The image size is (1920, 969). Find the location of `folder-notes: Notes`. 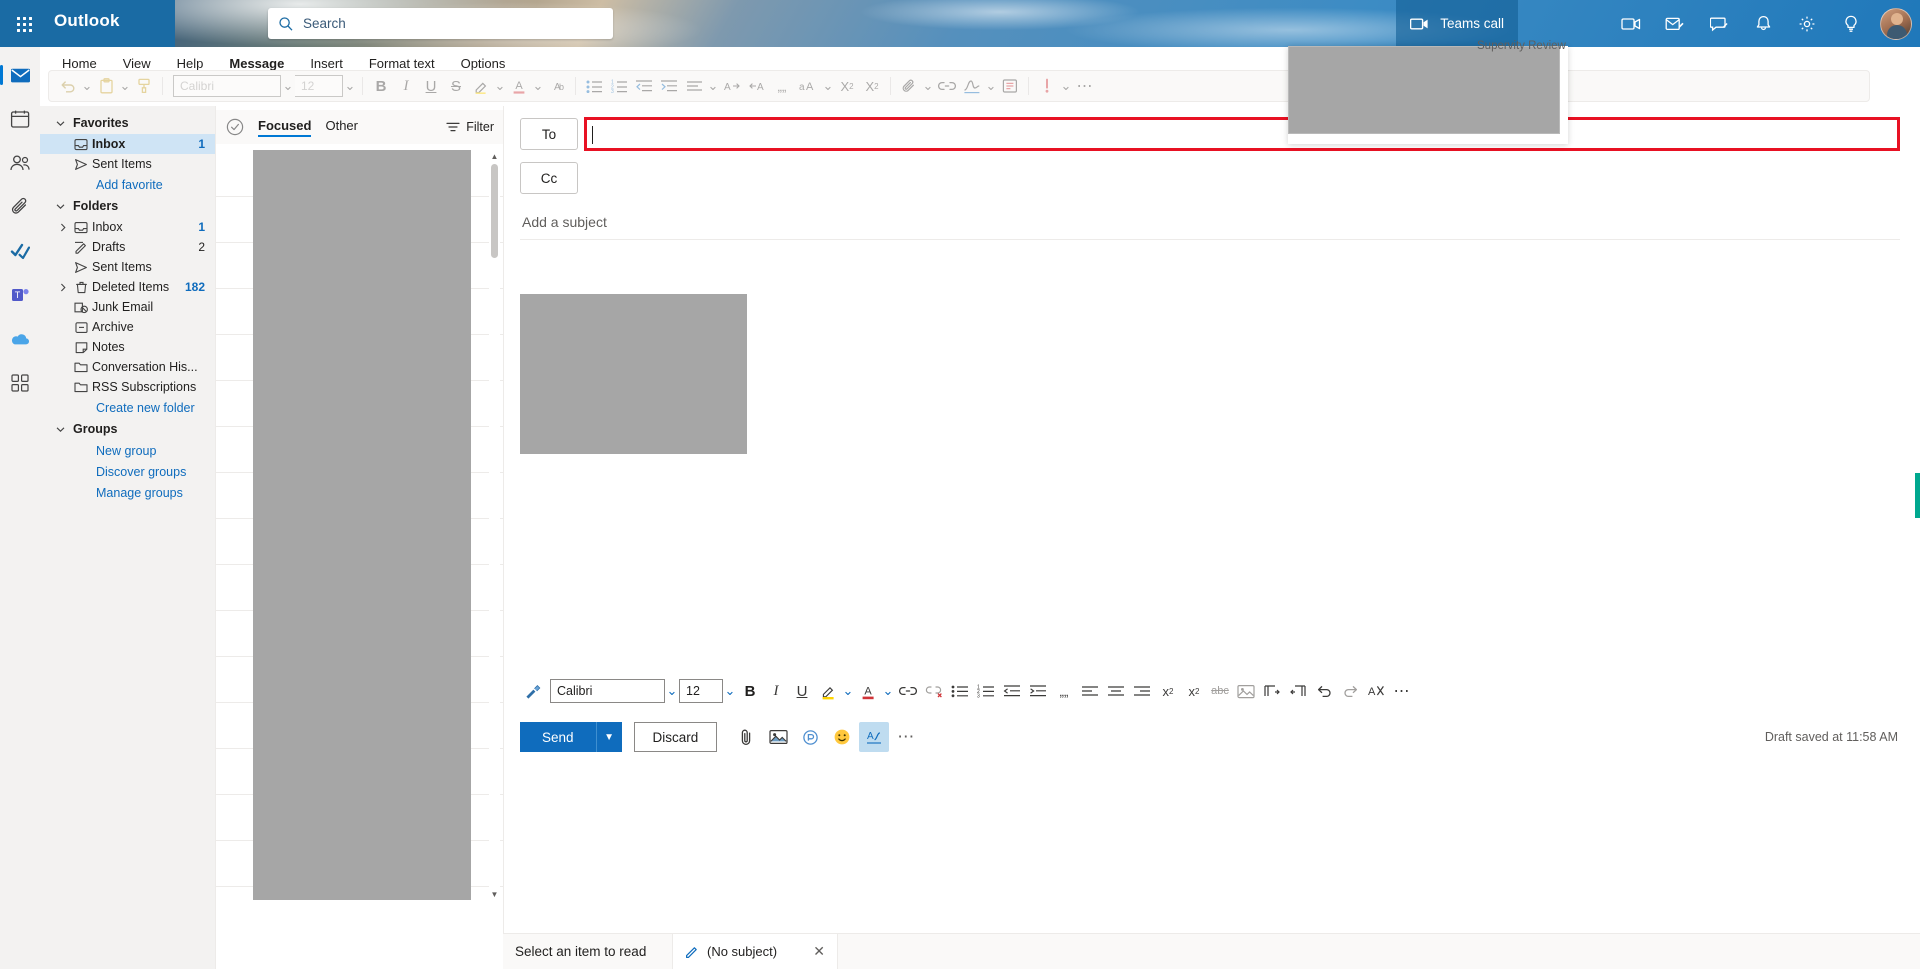

folder-notes: Notes is located at coordinates (127, 347).